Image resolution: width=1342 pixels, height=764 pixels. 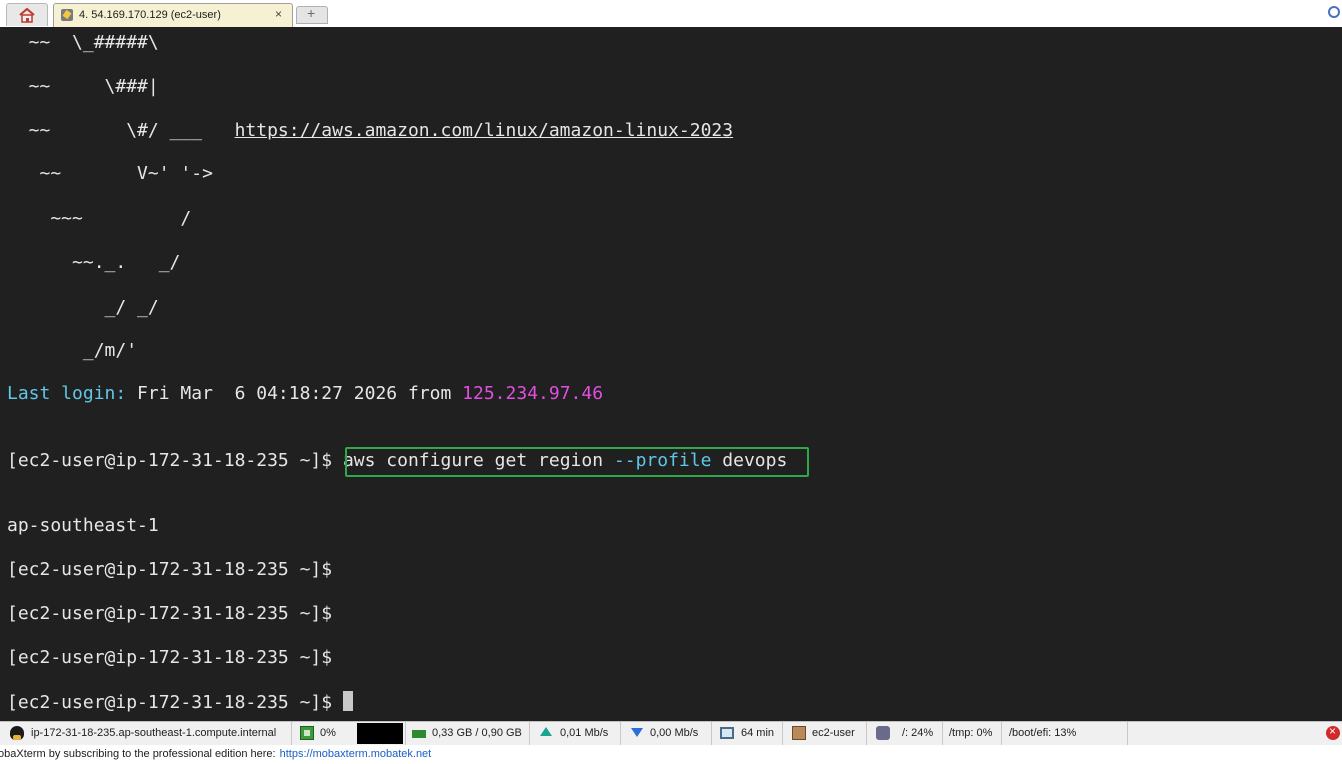 I want to click on ascii-line: _/ _/, so click(x=83, y=307).